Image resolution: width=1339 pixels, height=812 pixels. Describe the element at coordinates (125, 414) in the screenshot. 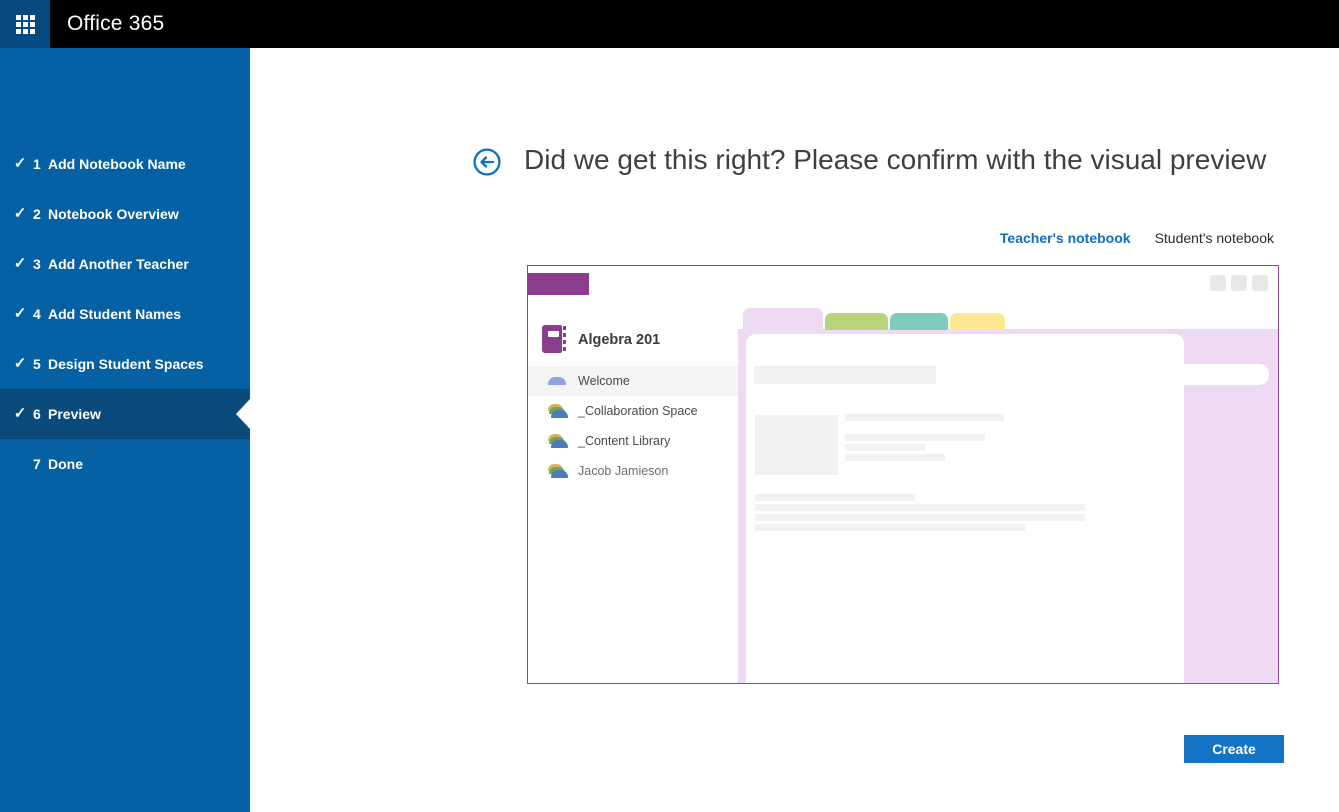

I see `sidebar-step-6-active: ✓ 6 Preview` at that location.